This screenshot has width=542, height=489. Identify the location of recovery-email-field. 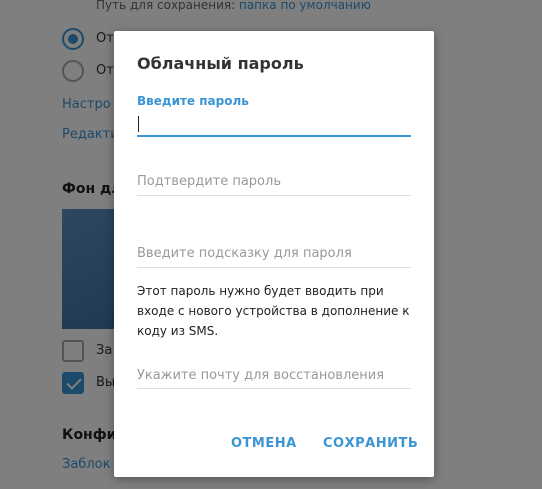
(274, 377).